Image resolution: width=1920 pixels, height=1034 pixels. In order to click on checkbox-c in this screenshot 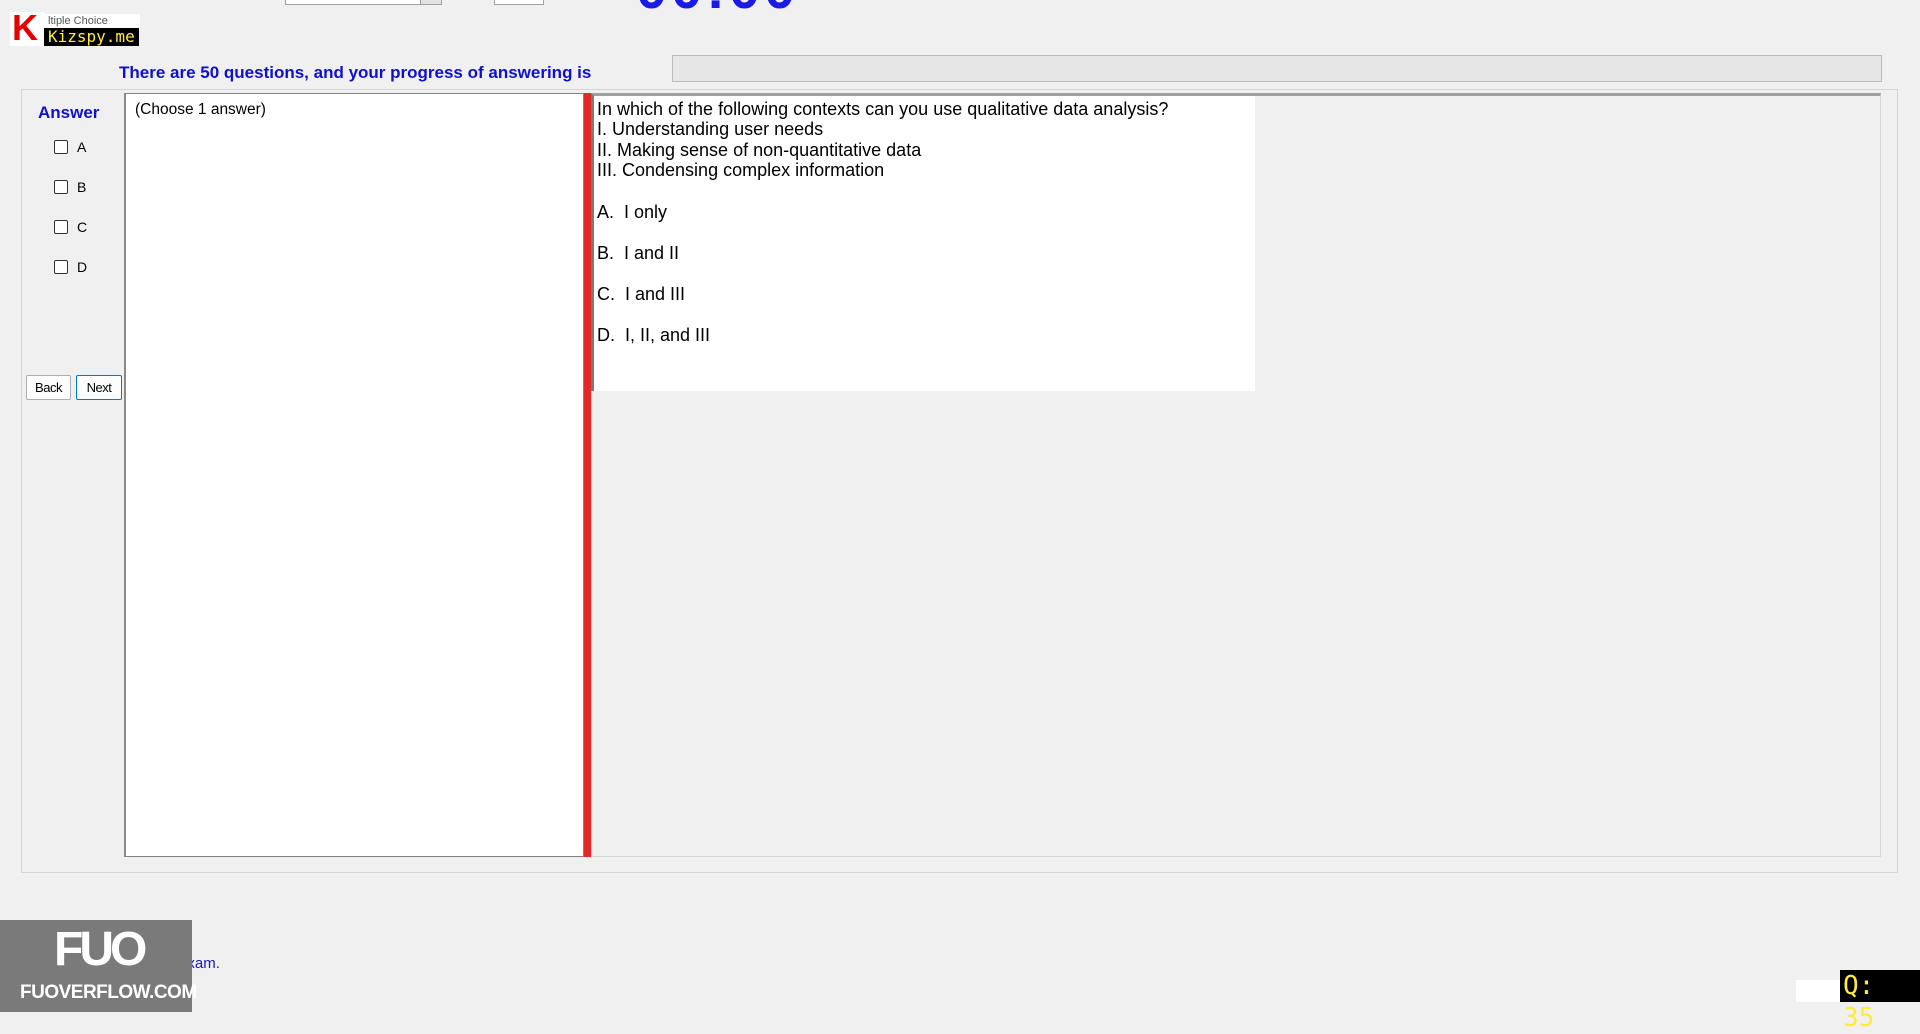, I will do `click(61, 227)`.